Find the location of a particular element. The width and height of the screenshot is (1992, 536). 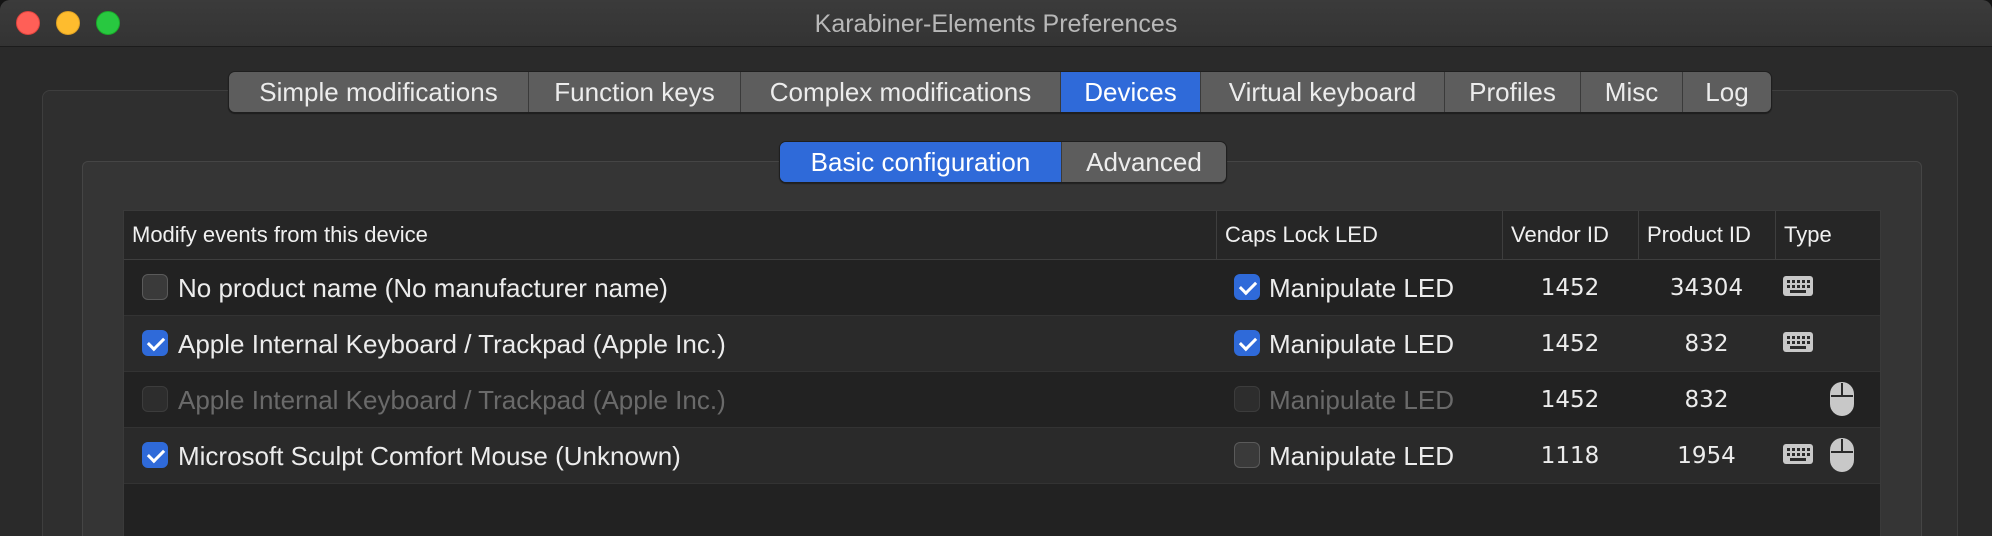

sub-tab-bar: Basic configuration Advanced is located at coordinates (1003, 162).